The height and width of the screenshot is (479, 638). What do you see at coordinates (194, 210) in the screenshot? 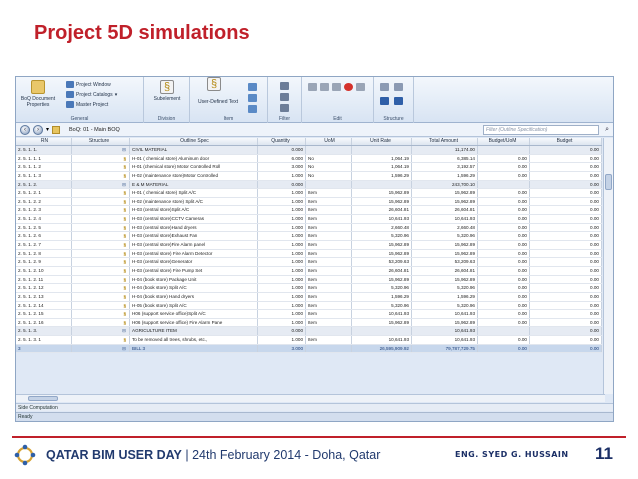
I see `cell-outline-spec: H-03 (central store)Split A/C` at bounding box center [194, 210].